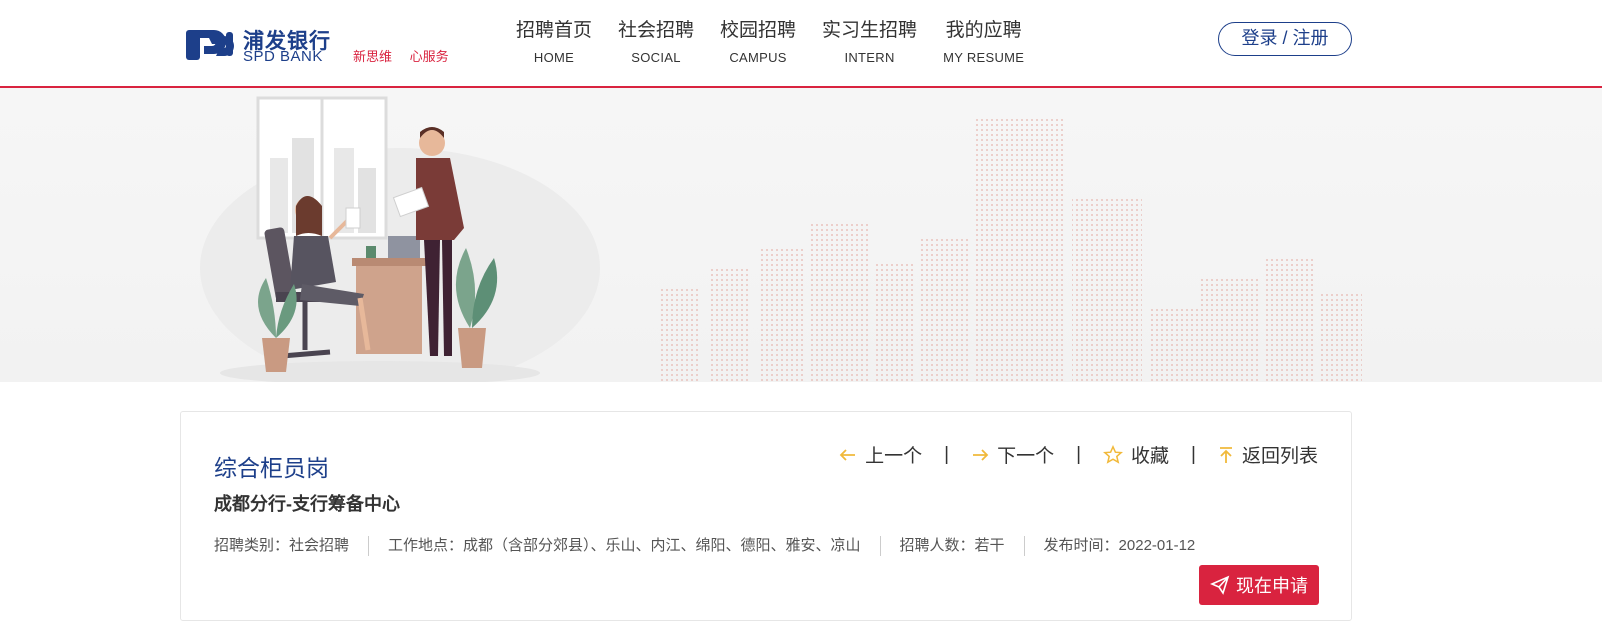 The image size is (1602, 621). What do you see at coordinates (1150, 456) in the screenshot?
I see `favorite-label: 收藏` at bounding box center [1150, 456].